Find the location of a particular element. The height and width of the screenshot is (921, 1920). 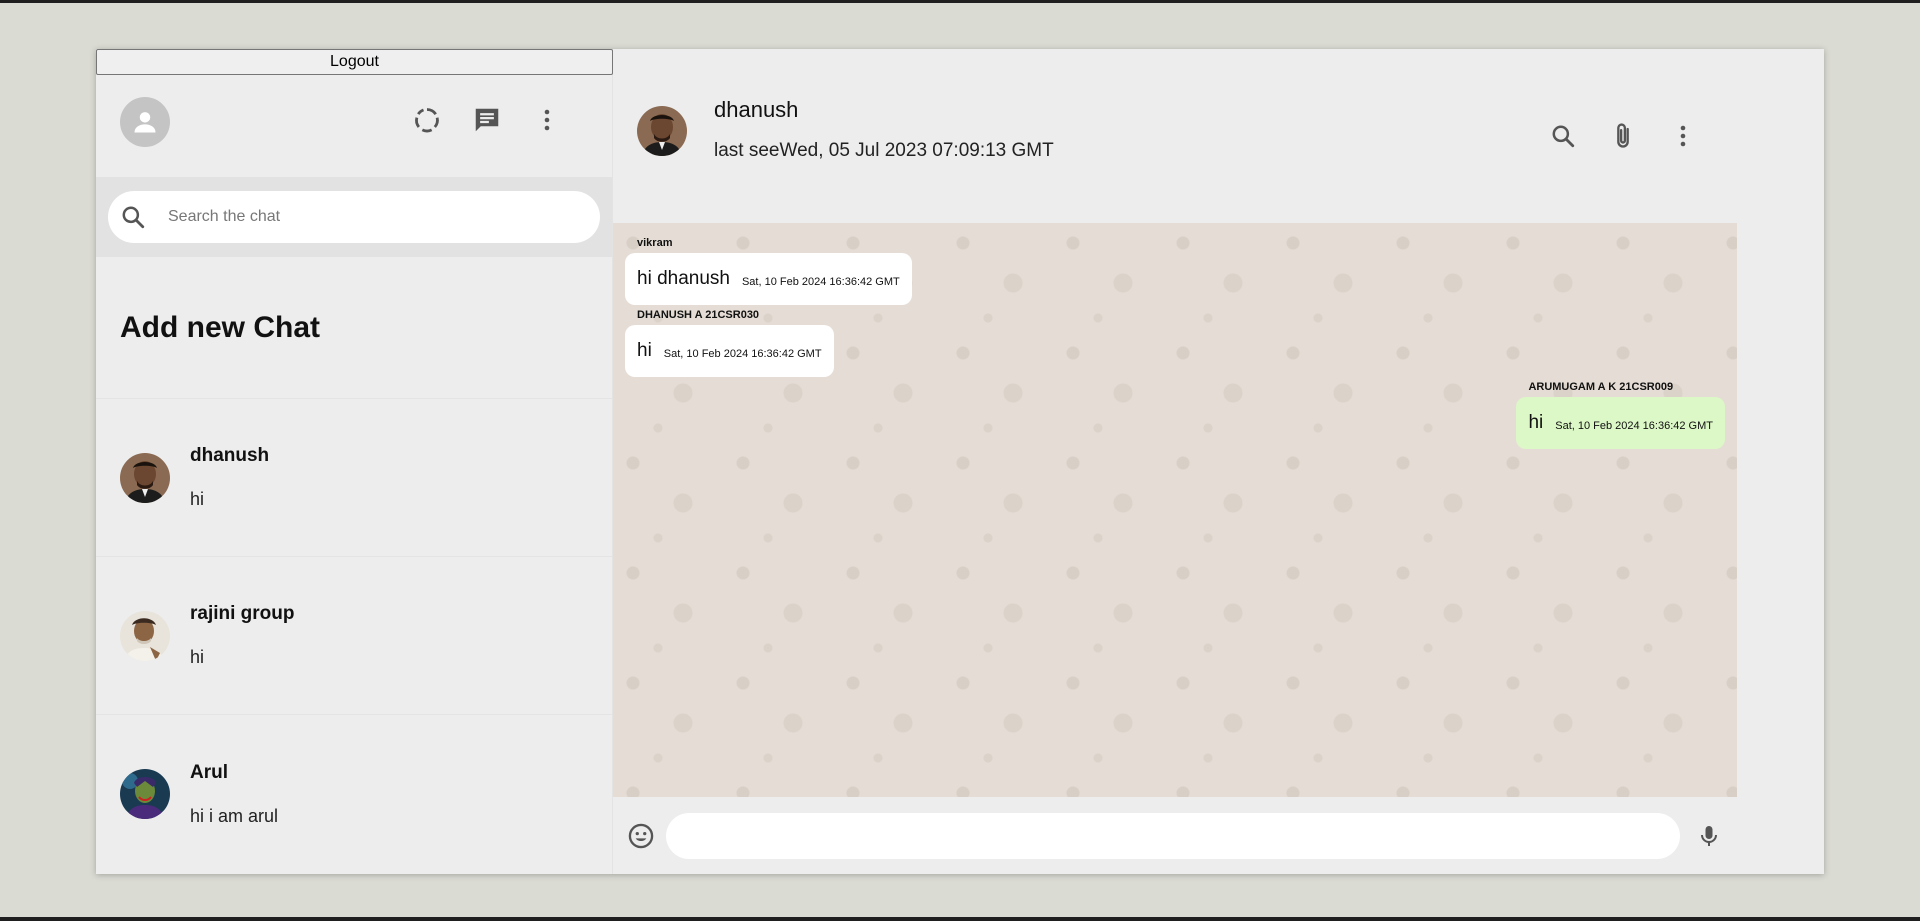

contact-avatar is located at coordinates (662, 131).